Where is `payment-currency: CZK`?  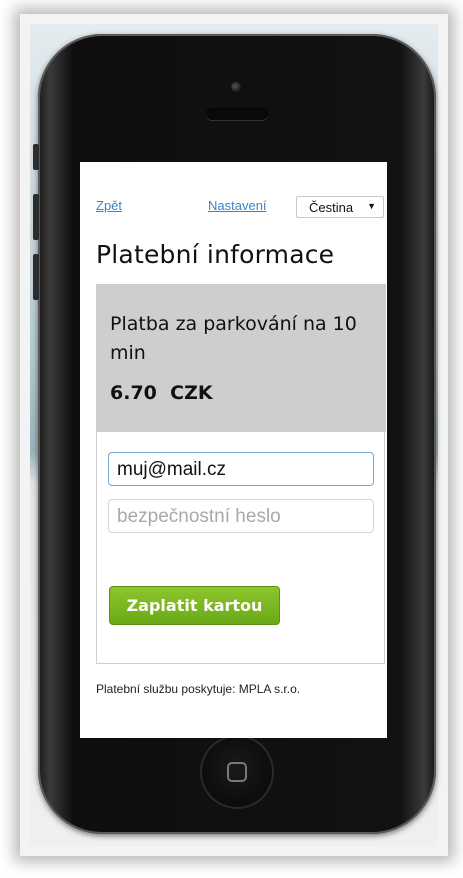 payment-currency: CZK is located at coordinates (191, 393).